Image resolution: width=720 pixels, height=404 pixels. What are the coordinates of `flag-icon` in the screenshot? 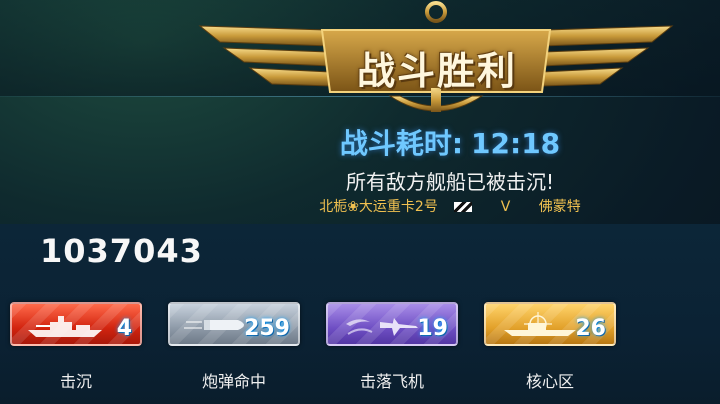 It's located at (463, 207).